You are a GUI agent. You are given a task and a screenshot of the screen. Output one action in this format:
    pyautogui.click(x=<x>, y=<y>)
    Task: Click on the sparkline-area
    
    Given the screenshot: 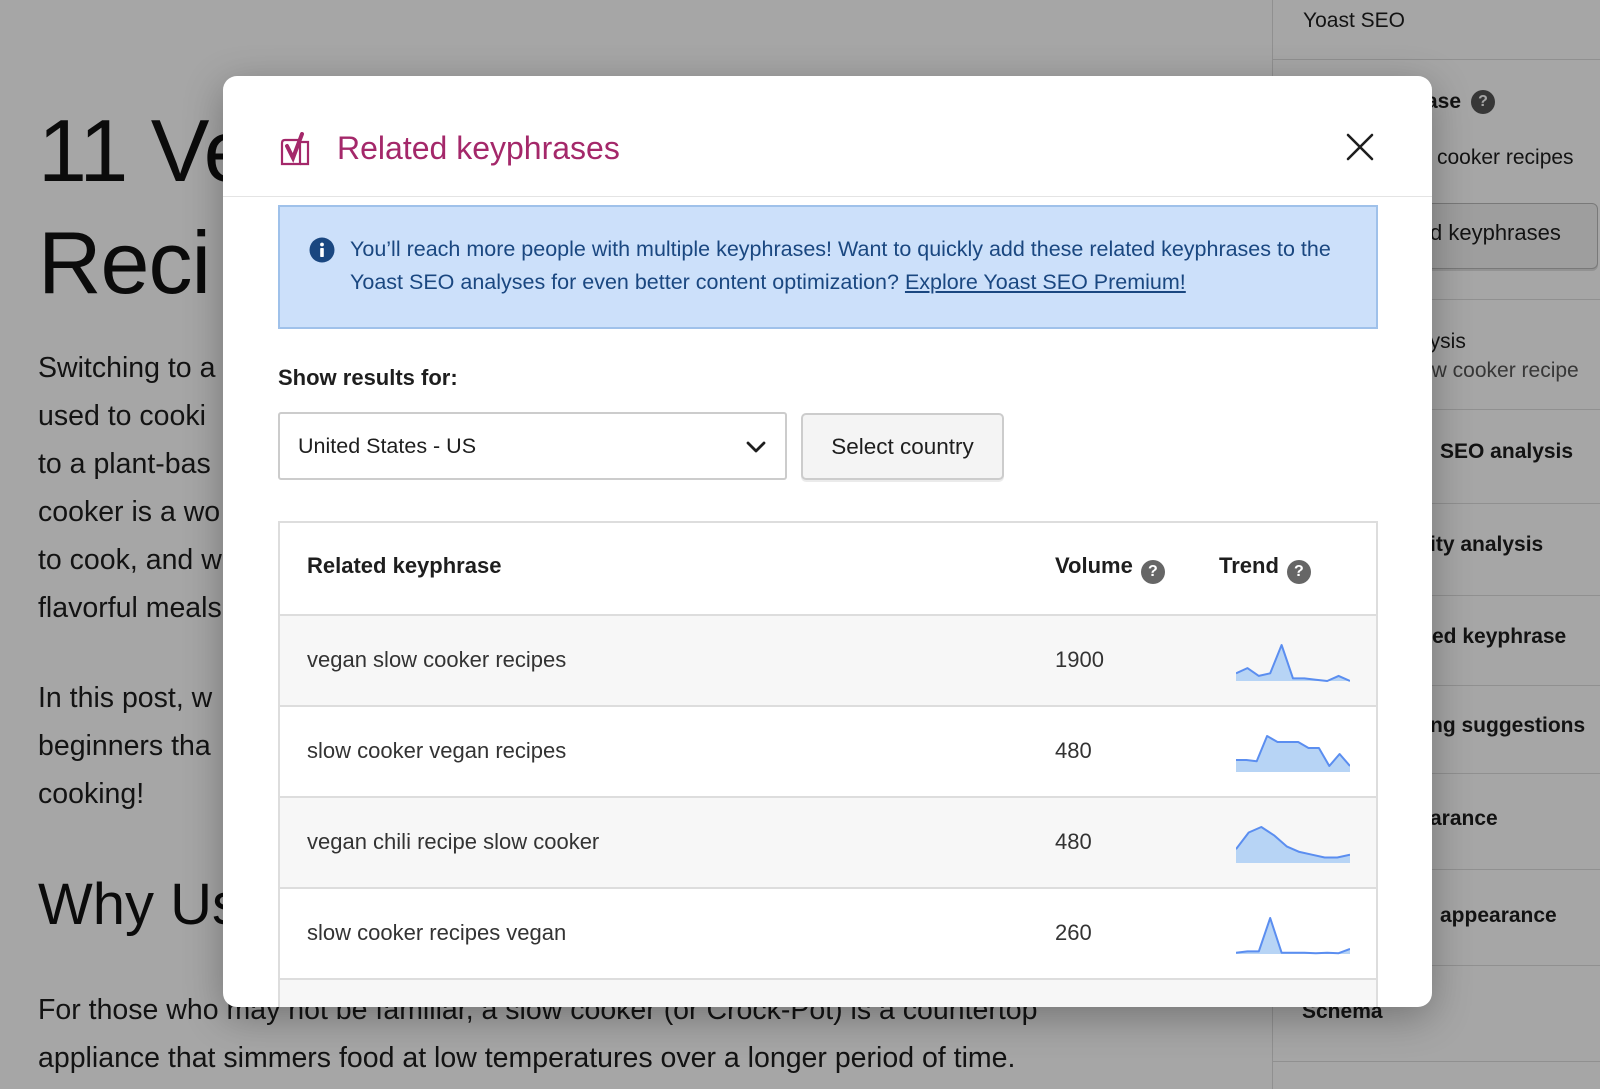 What is the action you would take?
    pyautogui.click(x=1293, y=936)
    